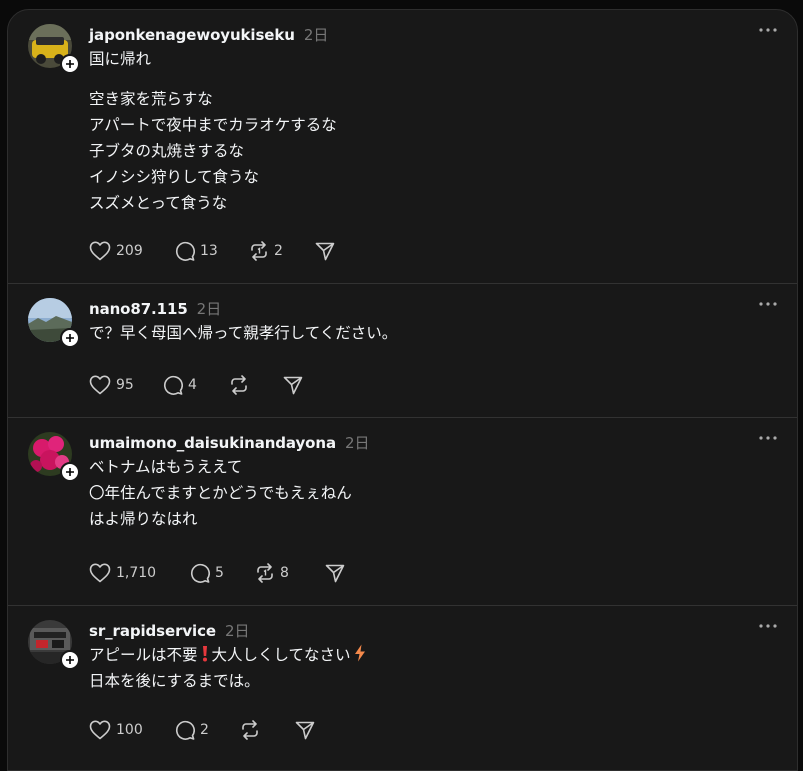 Image resolution: width=803 pixels, height=771 pixels. I want to click on lightning-icon, so click(359, 653).